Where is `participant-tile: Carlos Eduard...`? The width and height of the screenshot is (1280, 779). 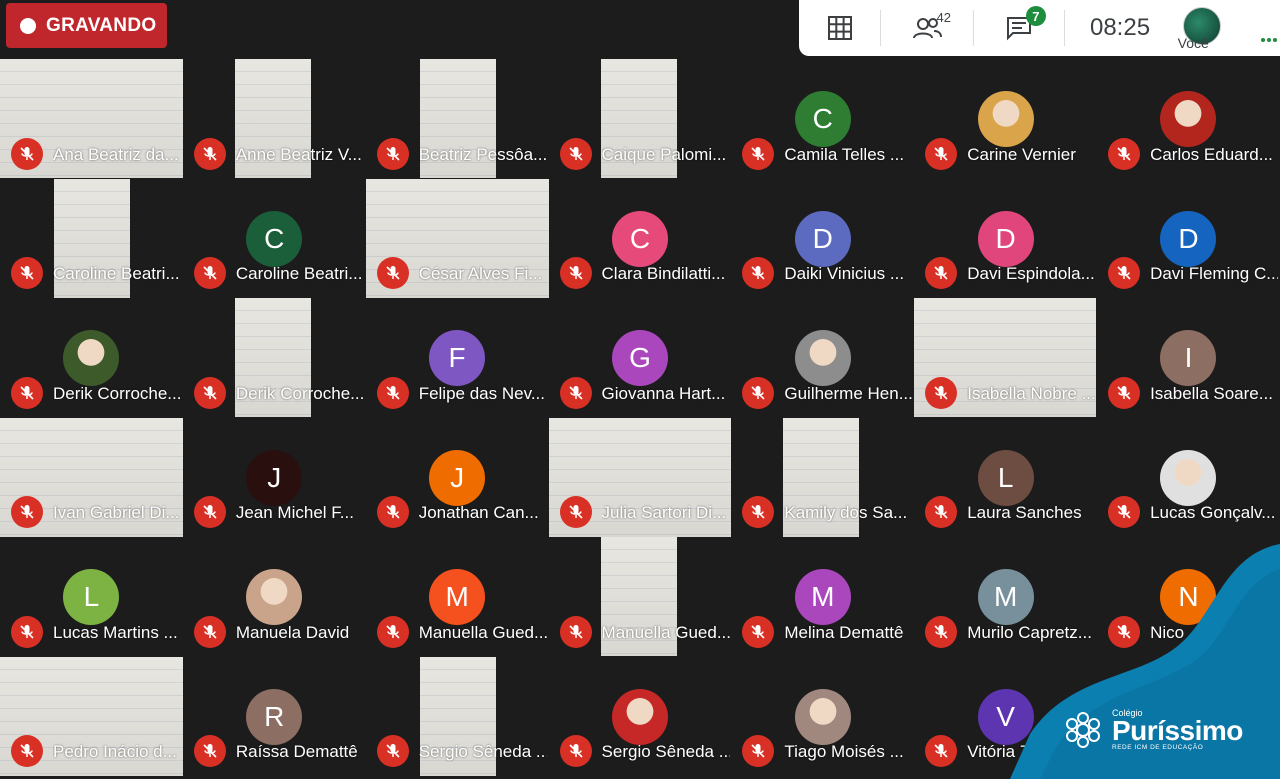 participant-tile: Carlos Eduard... is located at coordinates (1188, 119).